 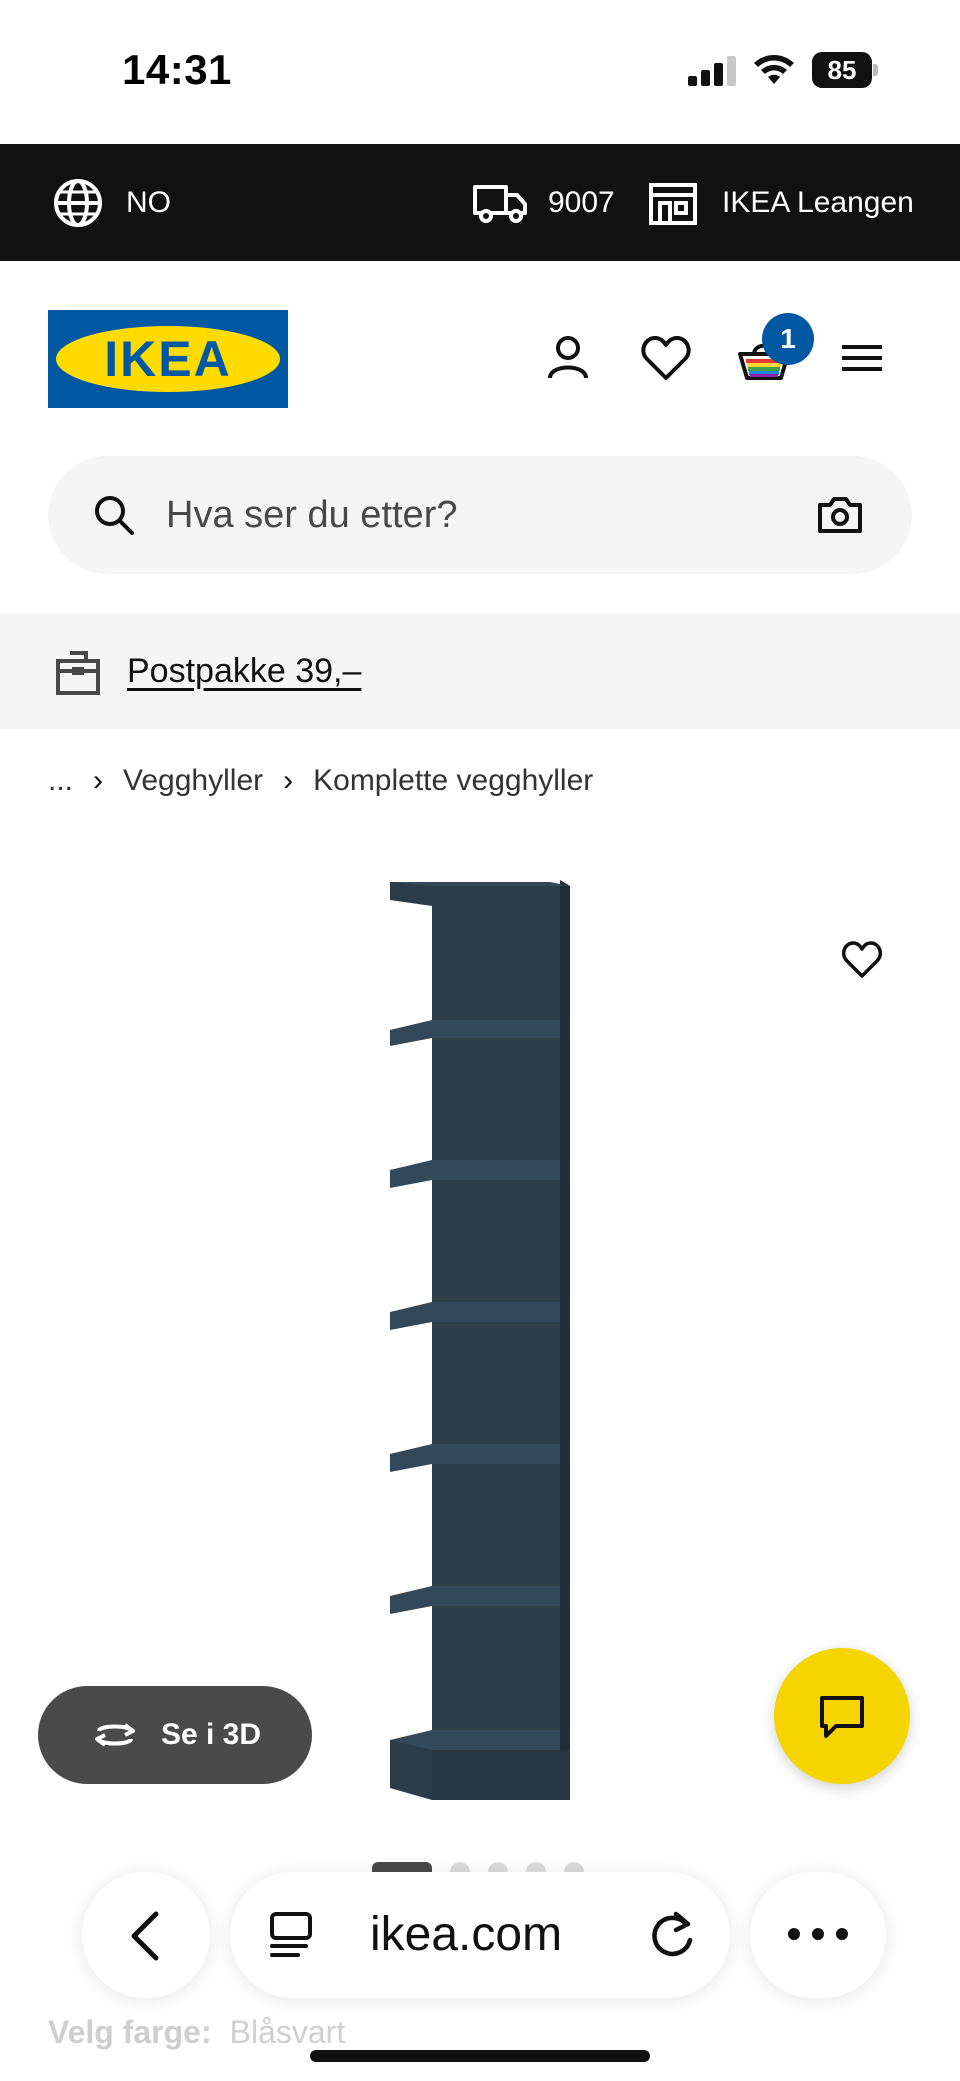 What do you see at coordinates (712, 71) in the screenshot?
I see `signal-icon` at bounding box center [712, 71].